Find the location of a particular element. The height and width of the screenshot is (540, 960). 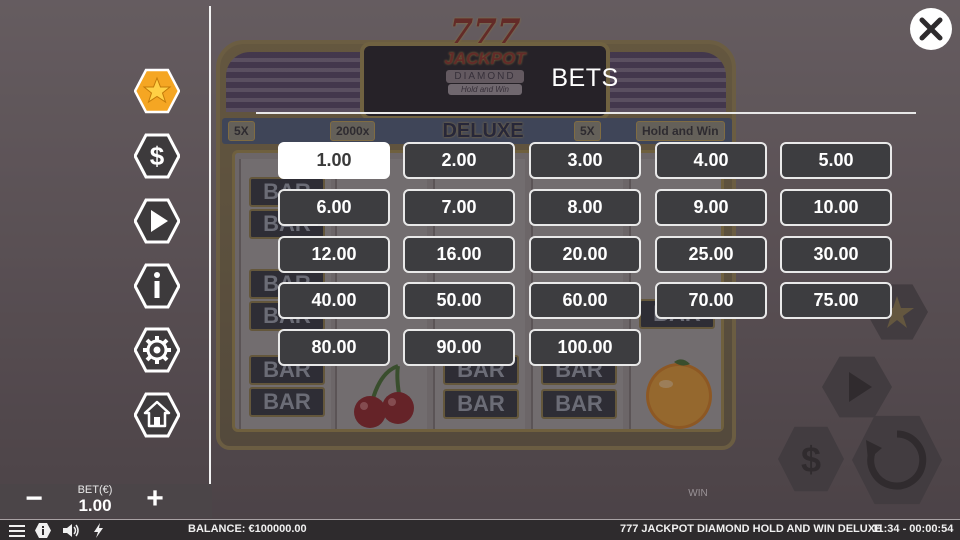

bet-option: 9.00 is located at coordinates (711, 207).